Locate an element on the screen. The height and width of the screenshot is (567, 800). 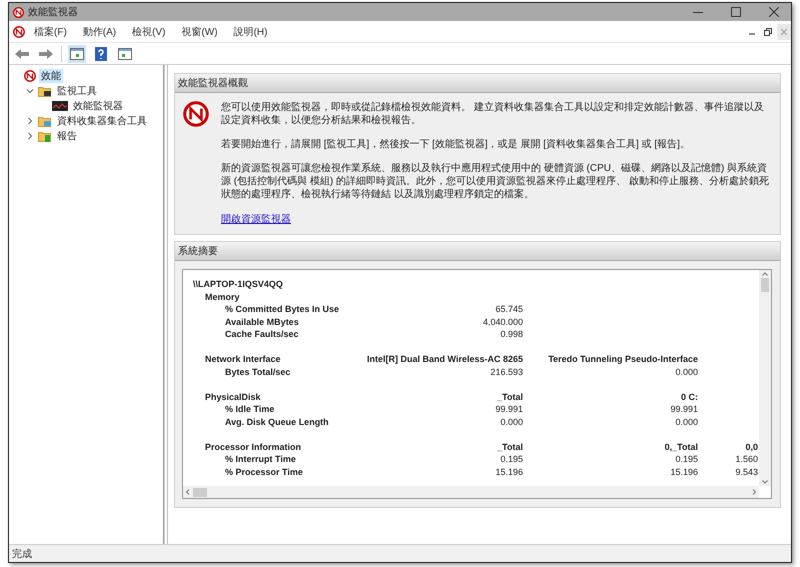
counter-group: Network Interface is located at coordinates (268, 359).